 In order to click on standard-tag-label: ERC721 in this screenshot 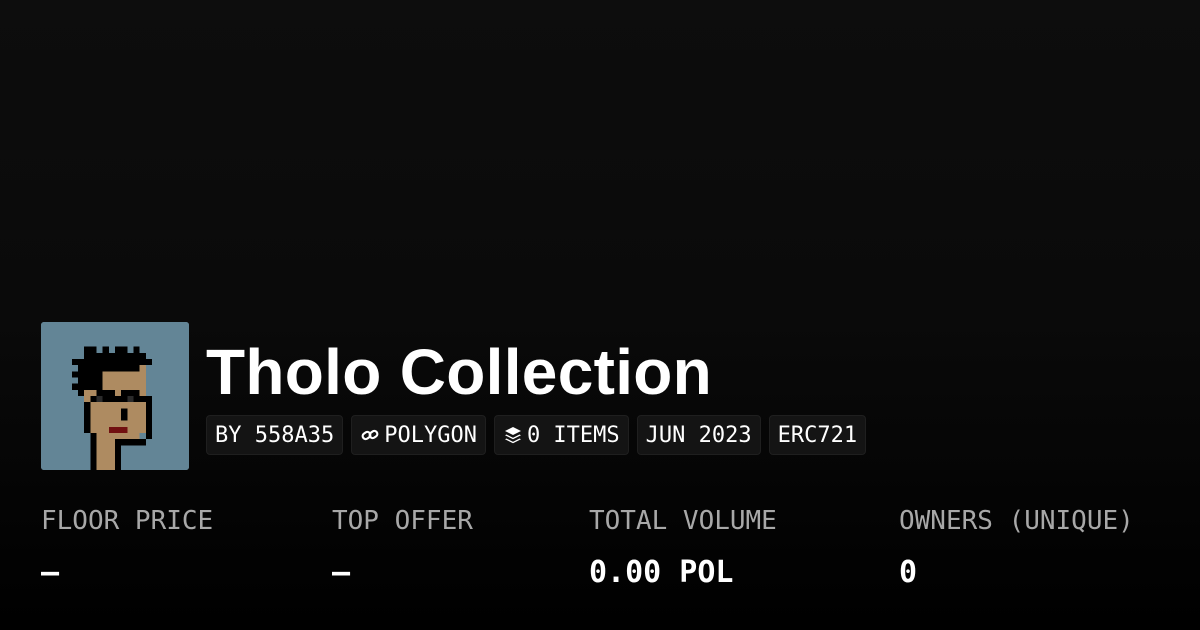, I will do `click(817, 435)`.